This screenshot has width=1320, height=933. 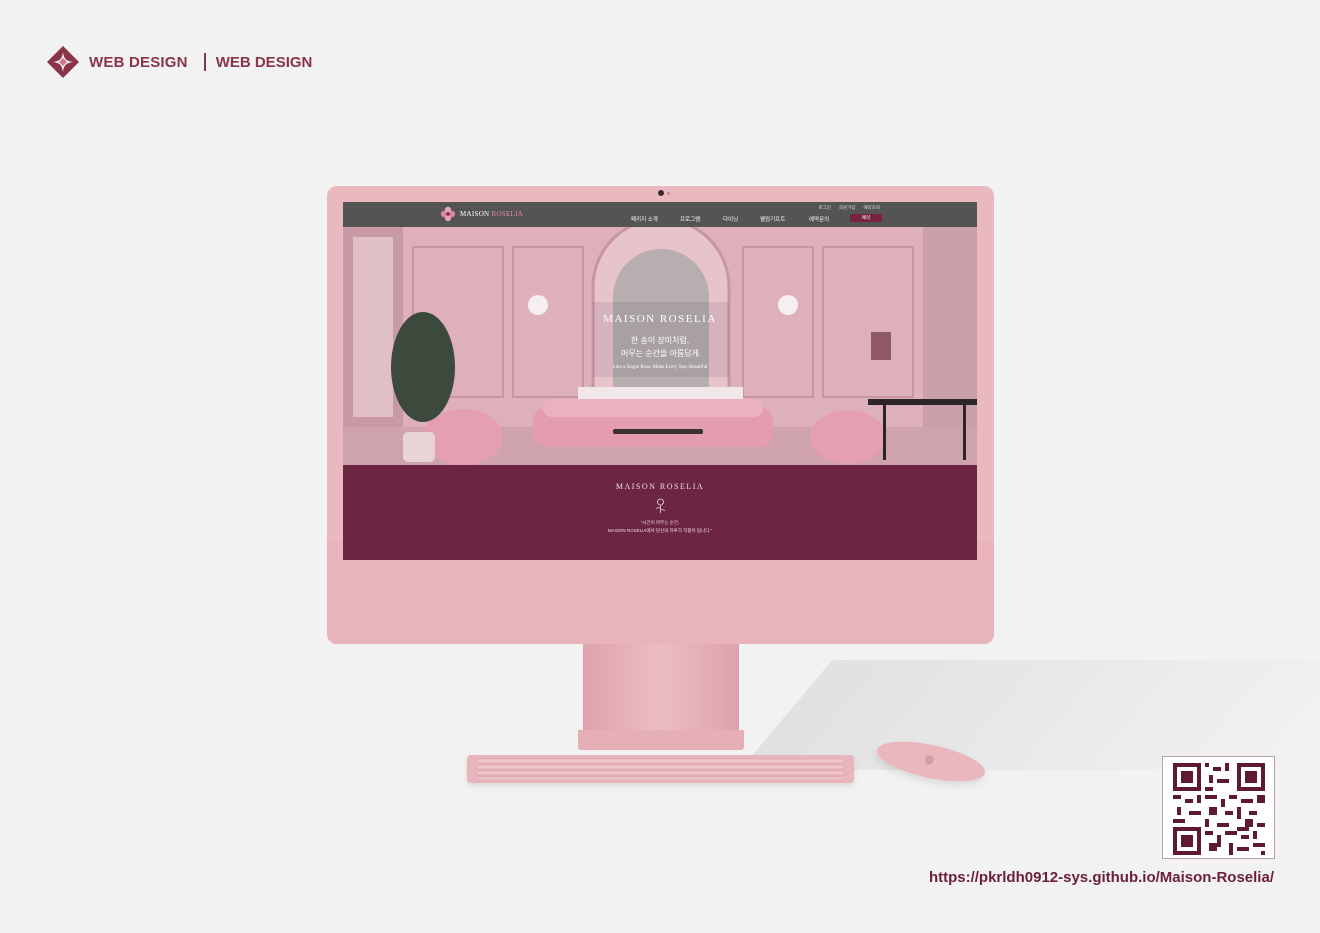 What do you see at coordinates (492, 214) in the screenshot?
I see `site-logo-text: MAISON ROSELIA` at bounding box center [492, 214].